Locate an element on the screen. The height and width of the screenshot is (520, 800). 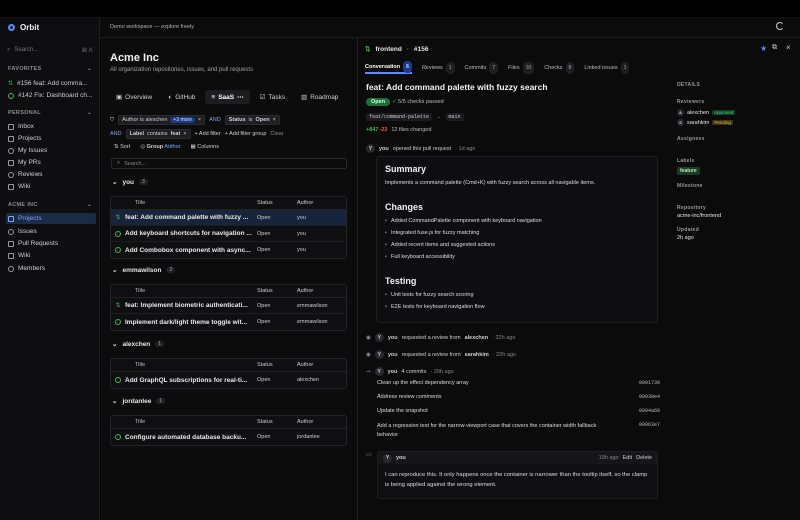
edit-comment-button: Edit is located at coordinates (627, 458).